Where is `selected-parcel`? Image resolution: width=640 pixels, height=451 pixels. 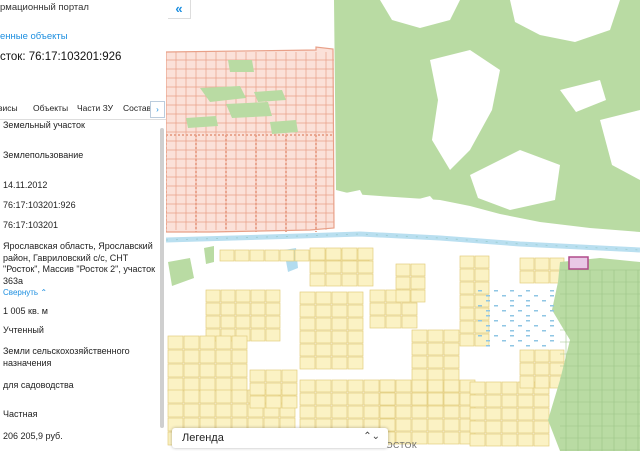
selected-parcel is located at coordinates (578, 263).